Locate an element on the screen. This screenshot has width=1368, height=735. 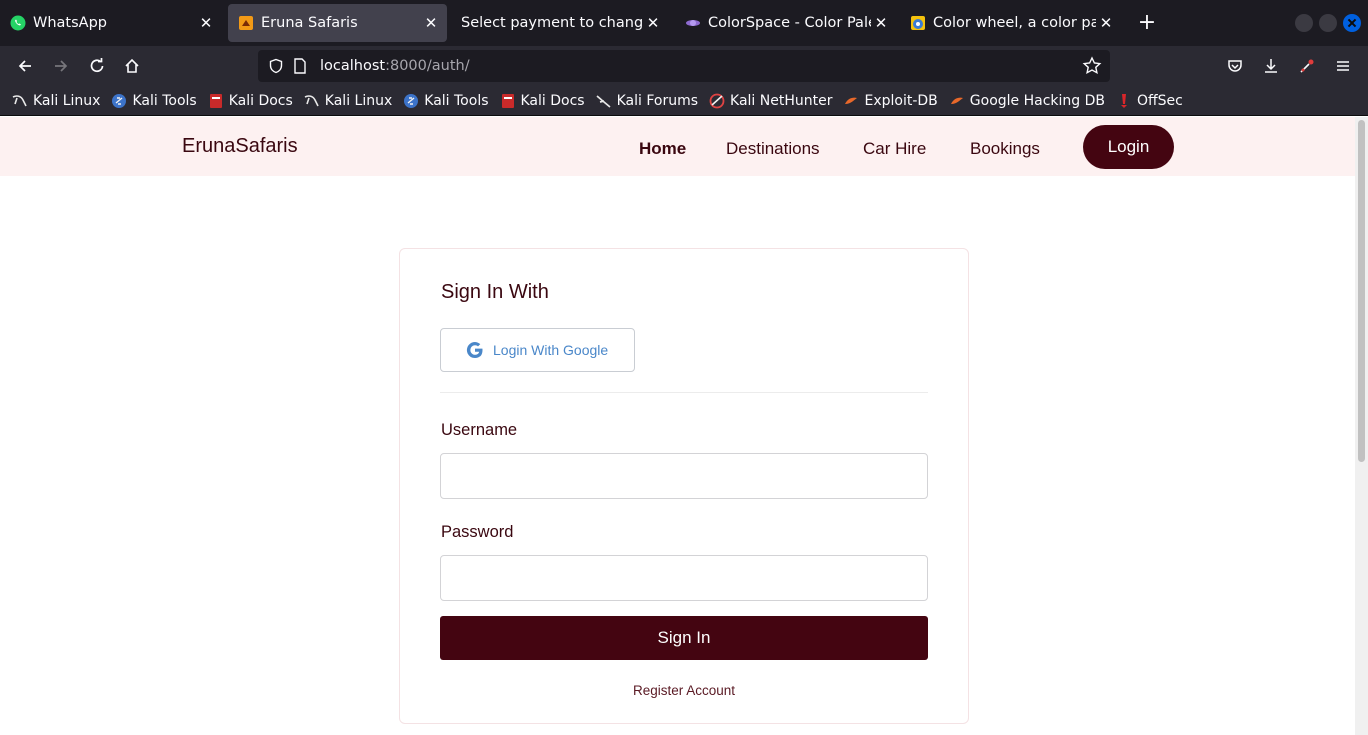
new-tab-plus-icon: + is located at coordinates (1147, 23).